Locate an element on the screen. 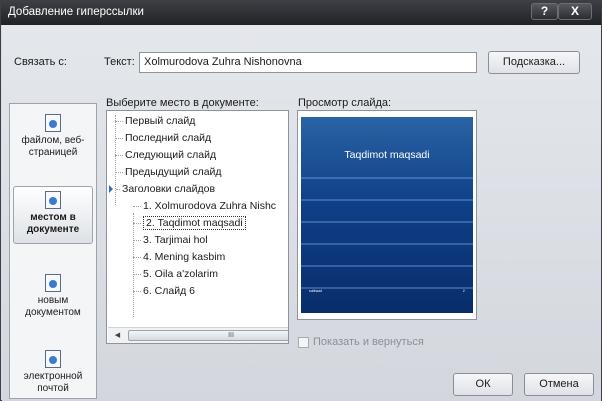  link-to-place-in-document: местом в документе is located at coordinates (53, 215).